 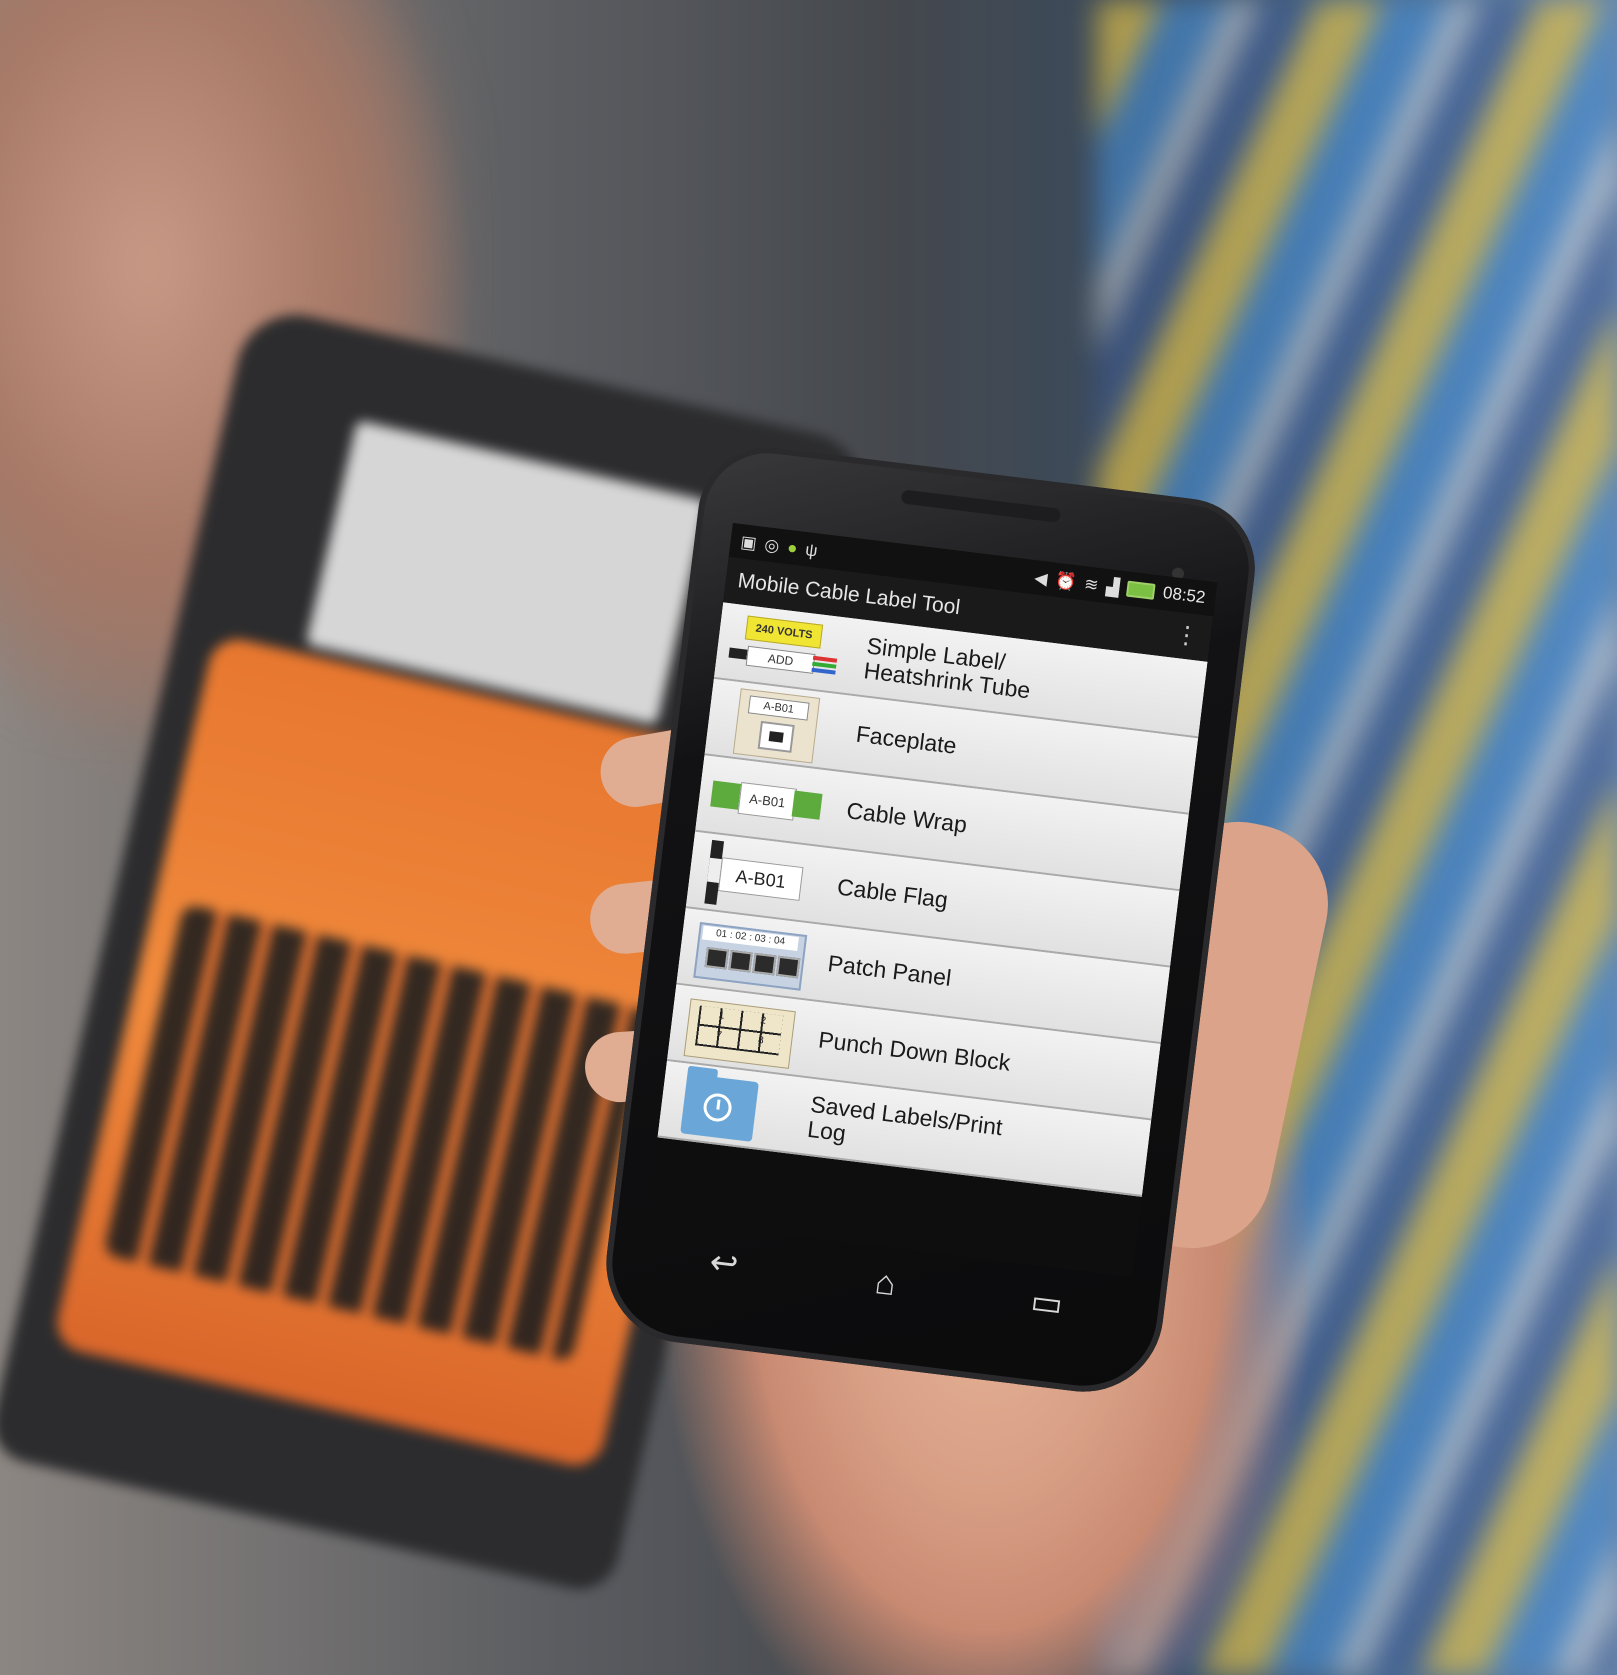 I want to click on cable-wrap-icon: A-B01, so click(x=766, y=800).